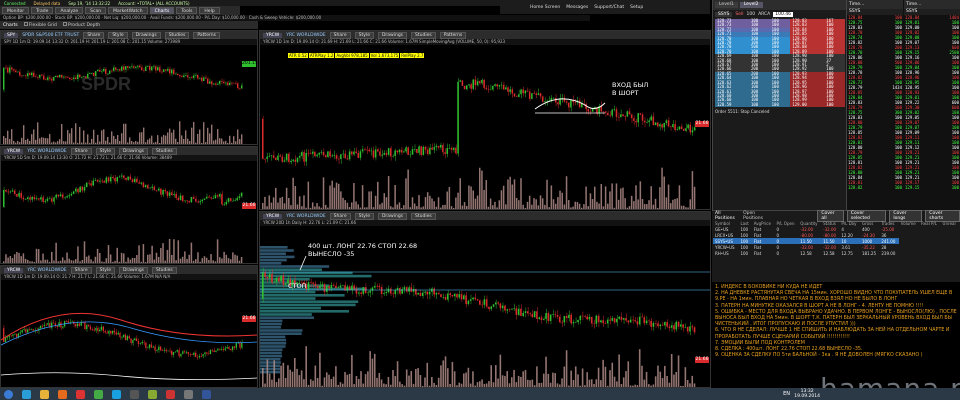 This screenshot has height=400, width=960. I want to click on menu-scan: Scan, so click(96, 10).